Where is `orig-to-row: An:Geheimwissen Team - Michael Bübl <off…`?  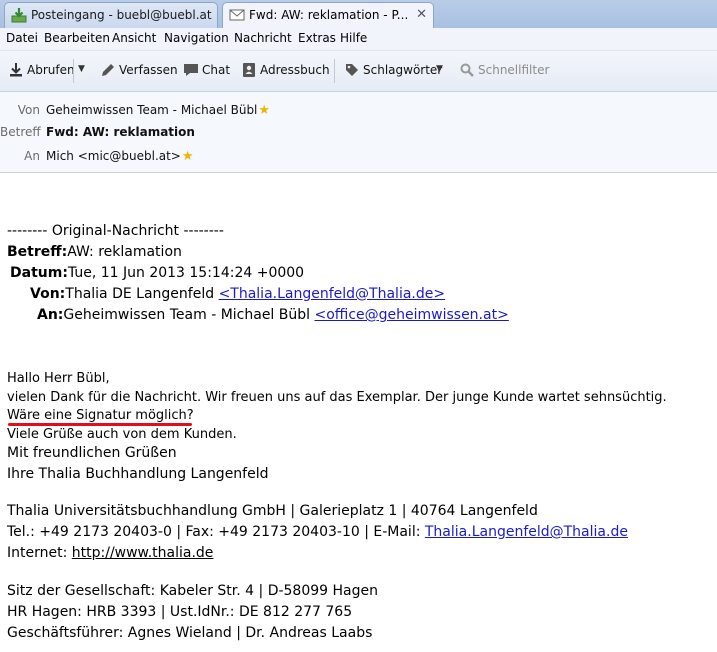 orig-to-row: An:Geheimwissen Team - Michael Bübl <off… is located at coordinates (273, 315).